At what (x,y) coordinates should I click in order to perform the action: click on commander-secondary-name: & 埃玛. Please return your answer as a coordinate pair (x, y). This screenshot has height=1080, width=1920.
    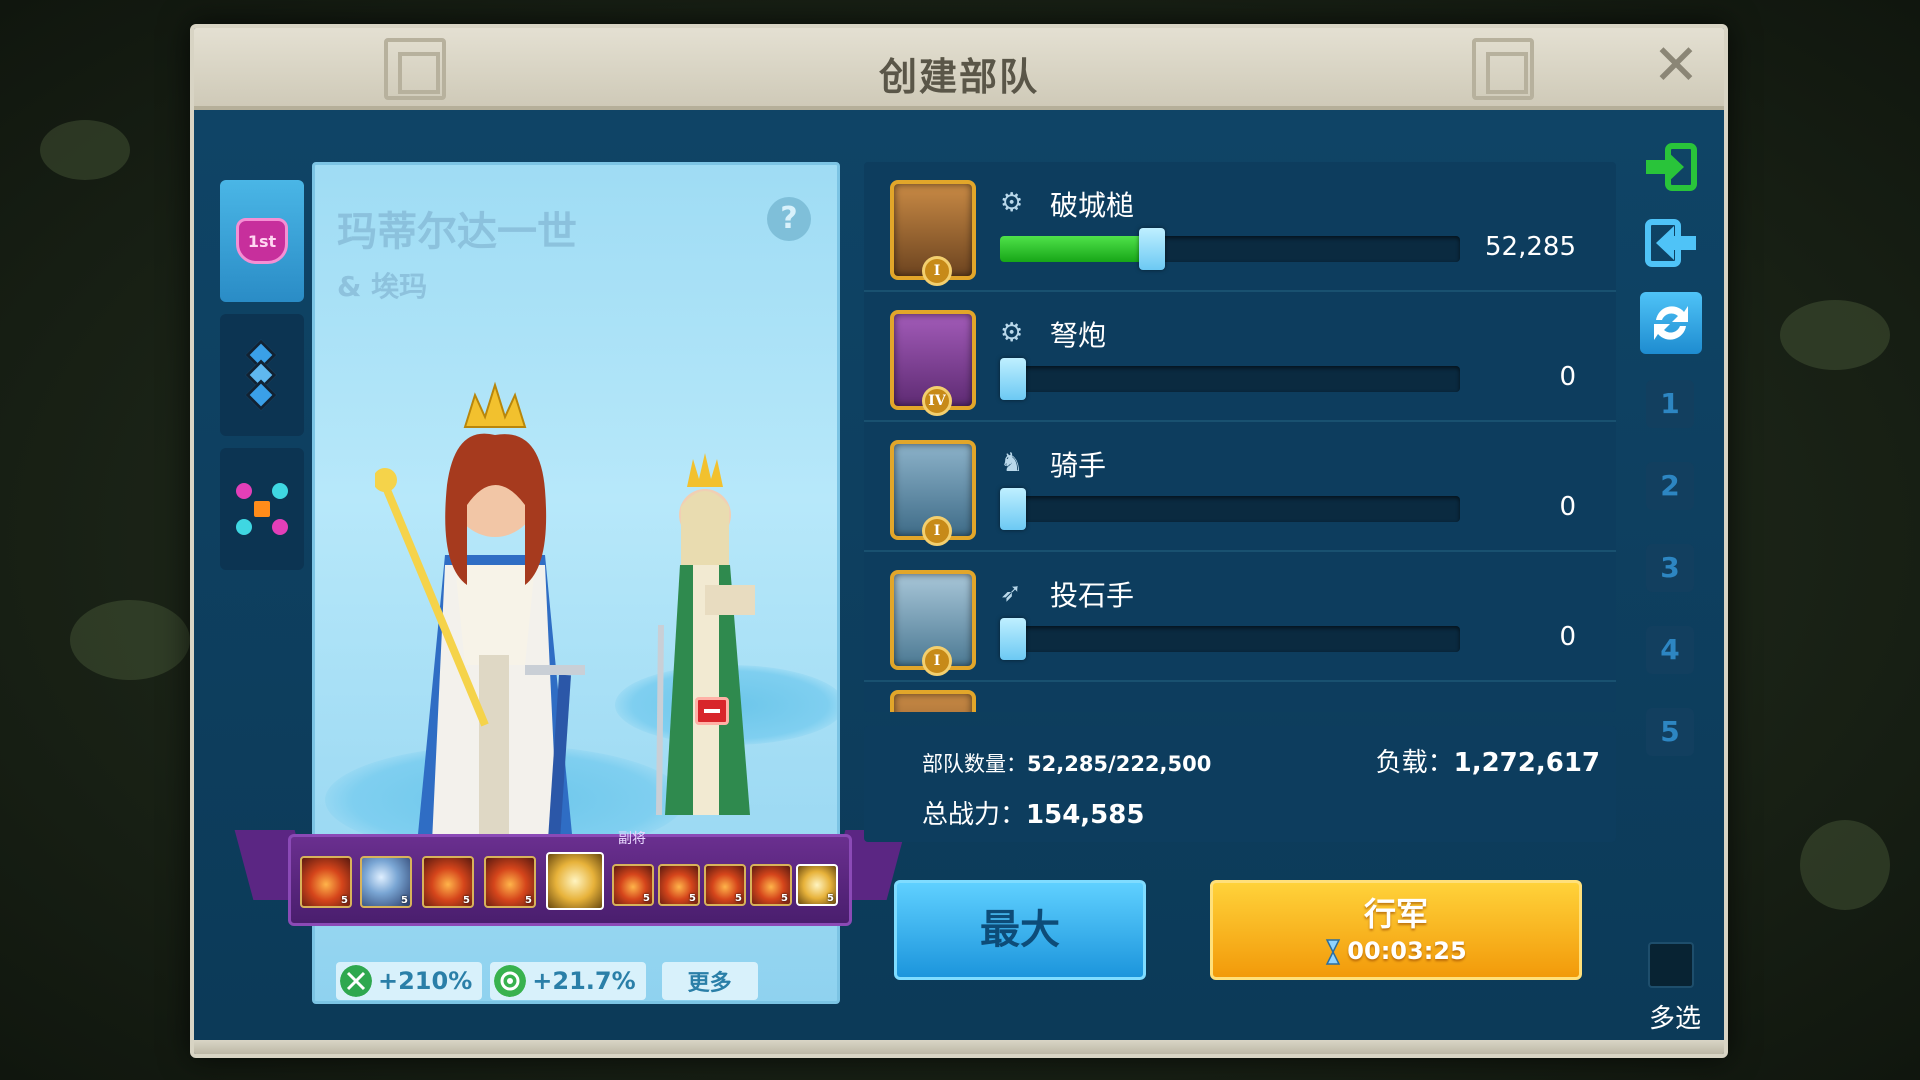
    Looking at the image, I should click on (382, 286).